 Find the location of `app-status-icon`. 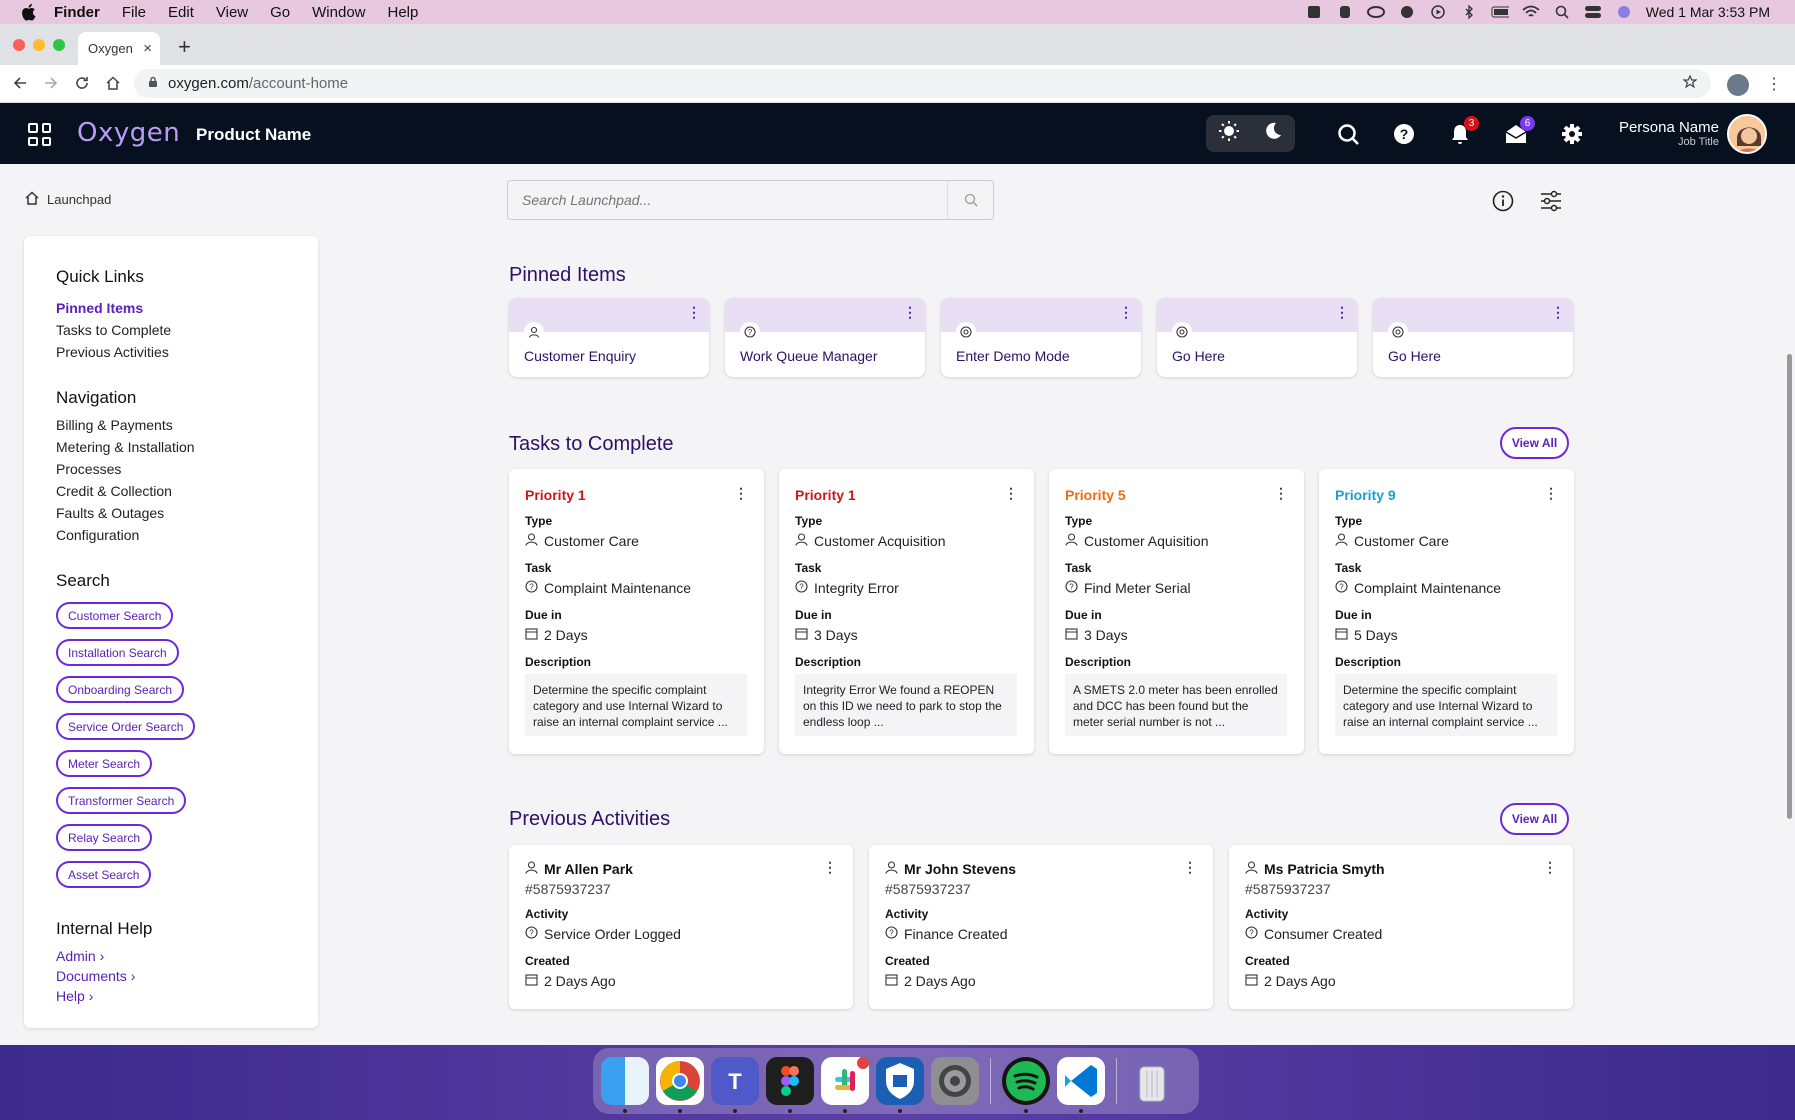

app-status-icon is located at coordinates (1345, 12).